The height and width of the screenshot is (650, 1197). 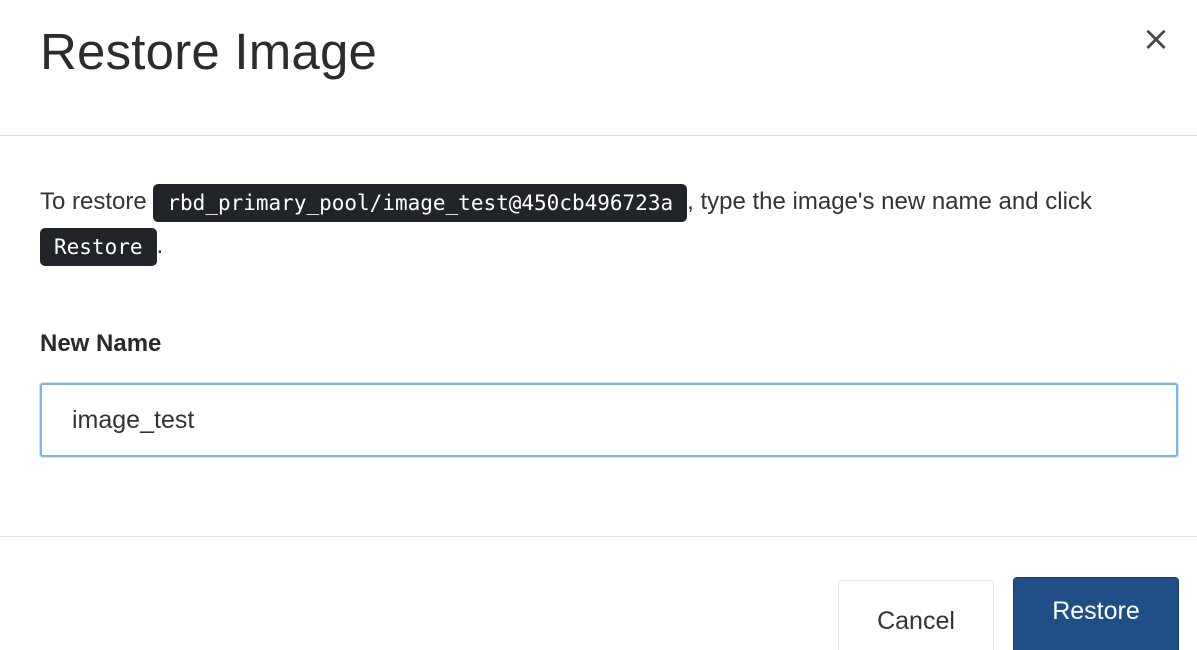 What do you see at coordinates (916, 615) in the screenshot?
I see `cancel-button: Cancel` at bounding box center [916, 615].